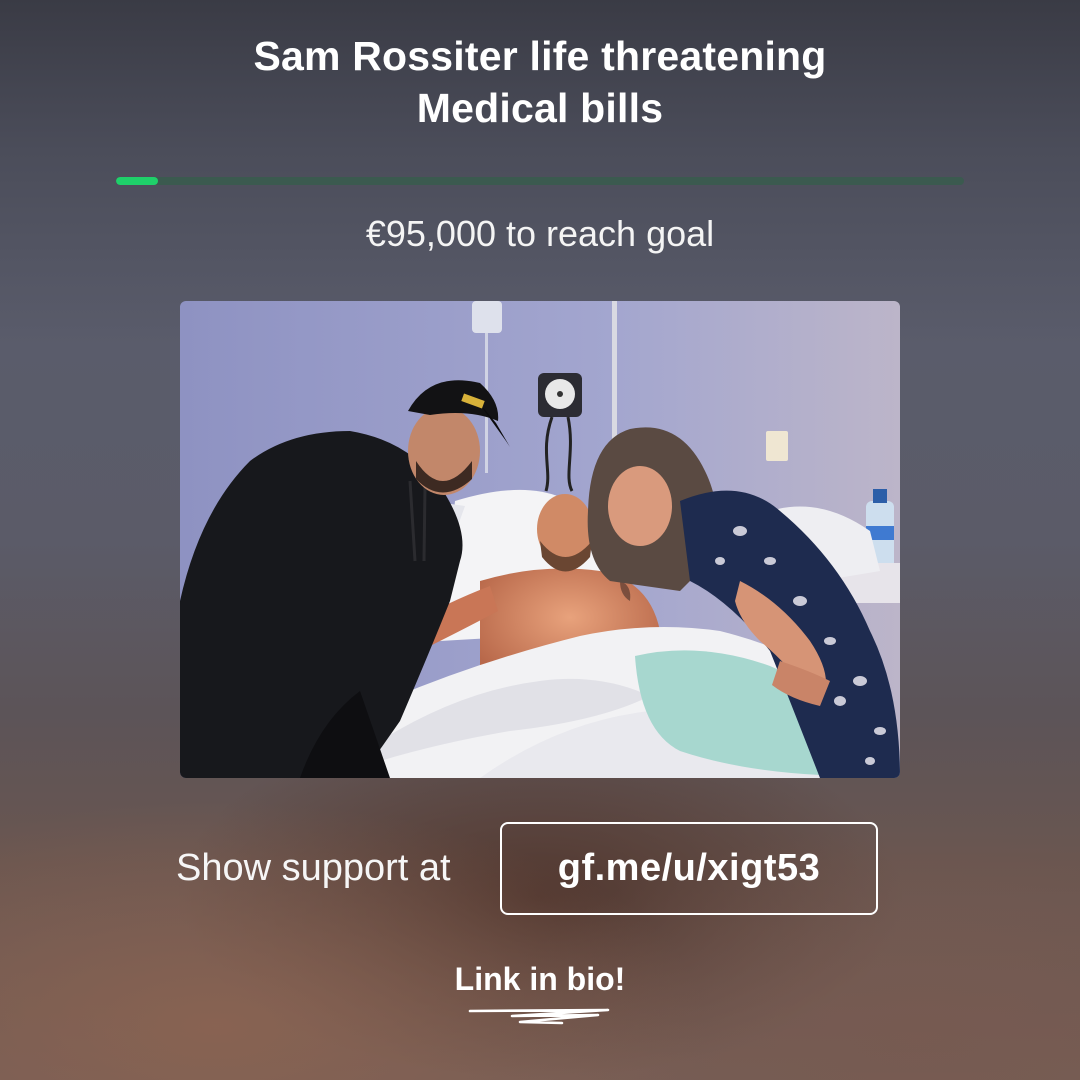 The image size is (1080, 1080). Describe the element at coordinates (540, 181) in the screenshot. I see `progress-bar` at that location.